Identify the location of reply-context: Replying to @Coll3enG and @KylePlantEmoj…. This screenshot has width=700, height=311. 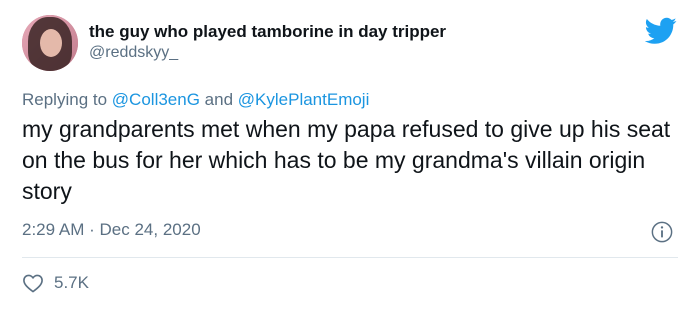
(195, 100).